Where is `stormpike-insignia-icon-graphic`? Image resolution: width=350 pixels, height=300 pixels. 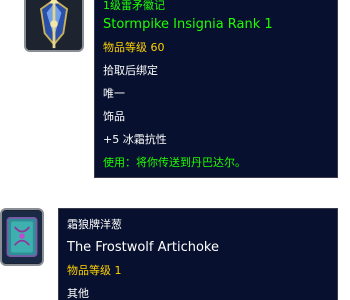
stormpike-insignia-icon-graphic is located at coordinates (54, 25).